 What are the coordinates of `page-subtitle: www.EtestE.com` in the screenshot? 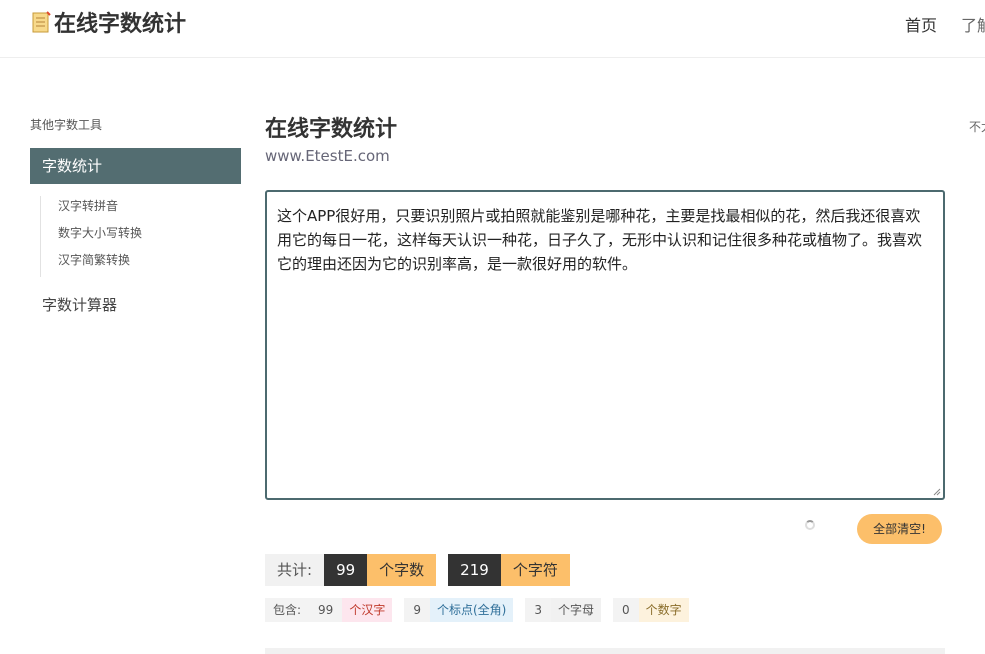 It's located at (327, 156).